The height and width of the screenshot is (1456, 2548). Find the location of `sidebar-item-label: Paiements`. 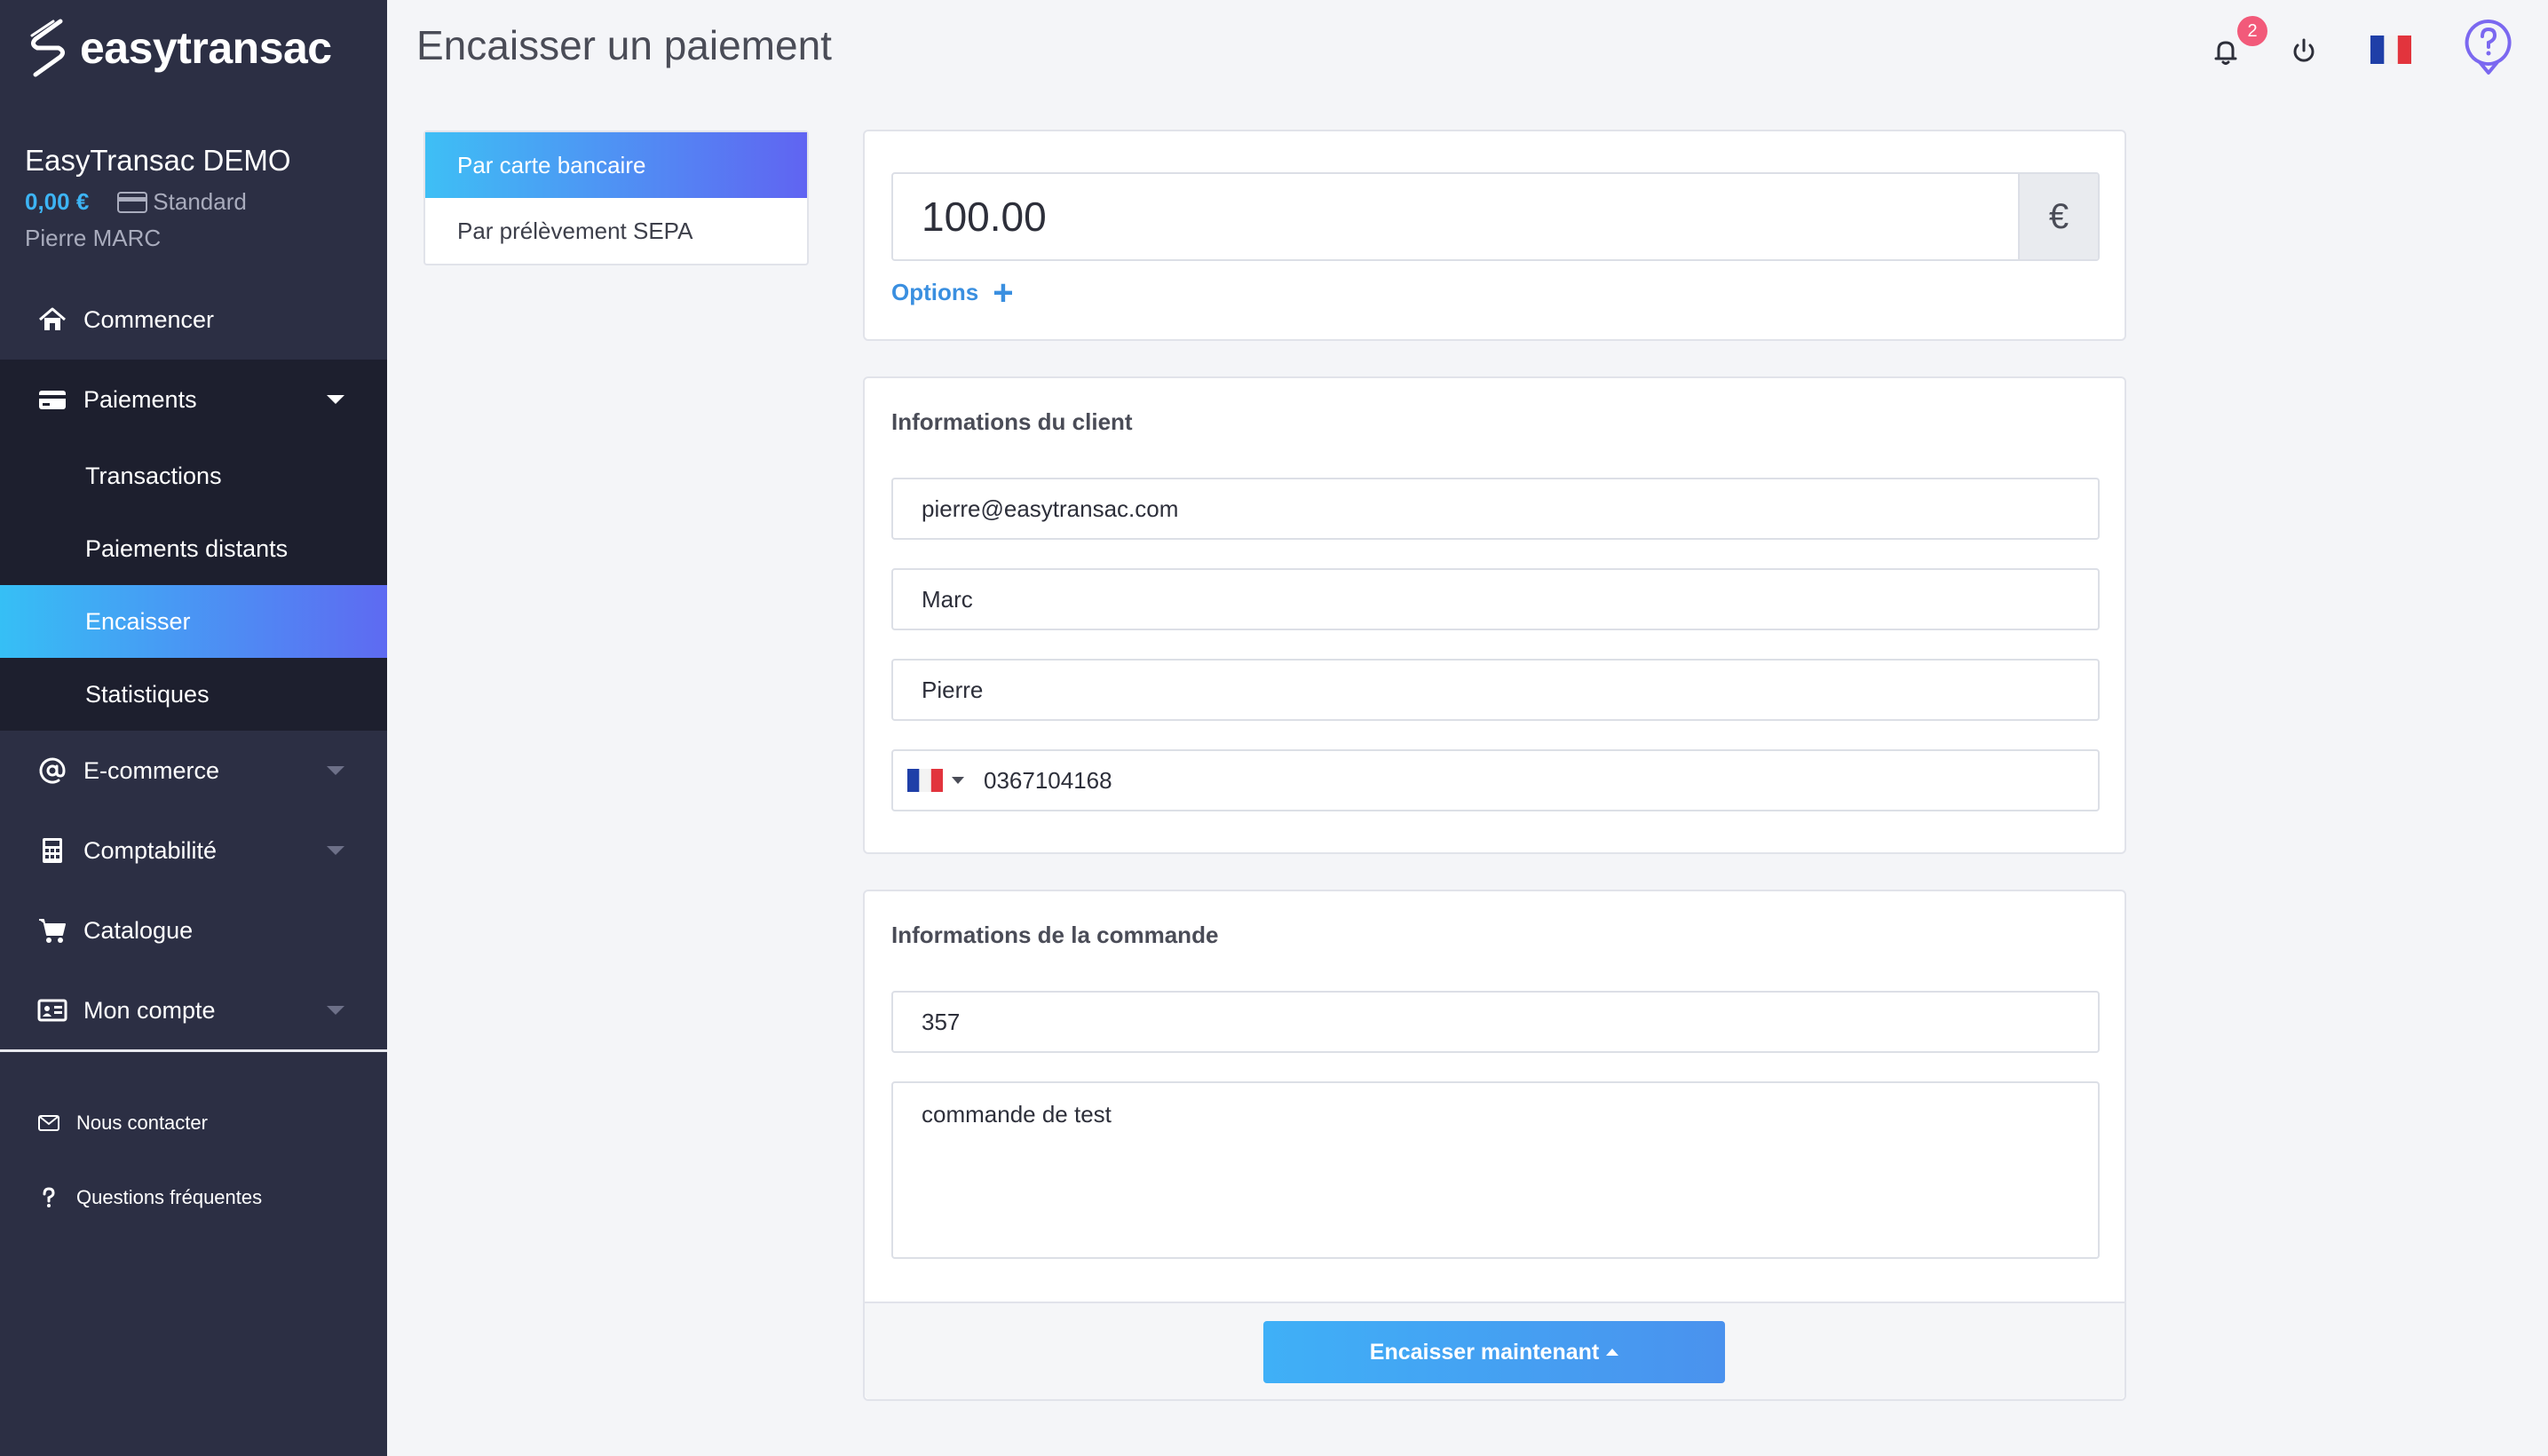

sidebar-item-label: Paiements is located at coordinates (140, 399).